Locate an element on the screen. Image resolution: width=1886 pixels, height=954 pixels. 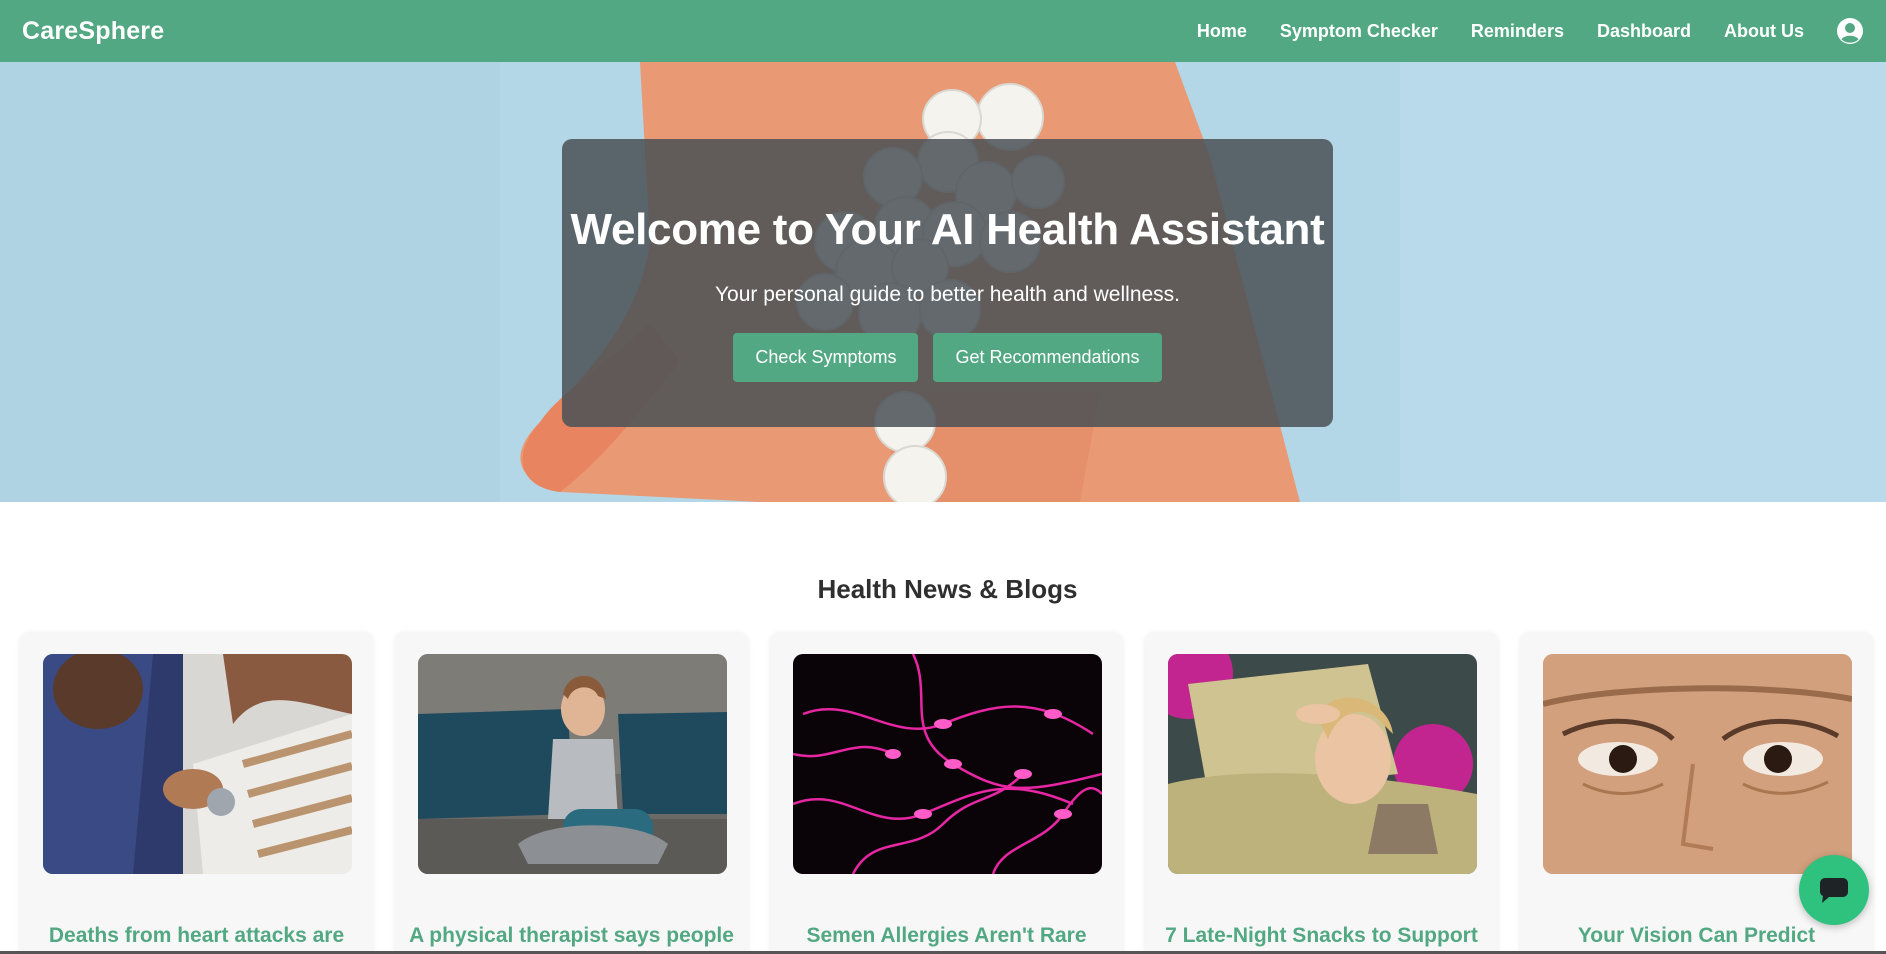
news-section-heading: Health News & Blogs is located at coordinates (947, 589).